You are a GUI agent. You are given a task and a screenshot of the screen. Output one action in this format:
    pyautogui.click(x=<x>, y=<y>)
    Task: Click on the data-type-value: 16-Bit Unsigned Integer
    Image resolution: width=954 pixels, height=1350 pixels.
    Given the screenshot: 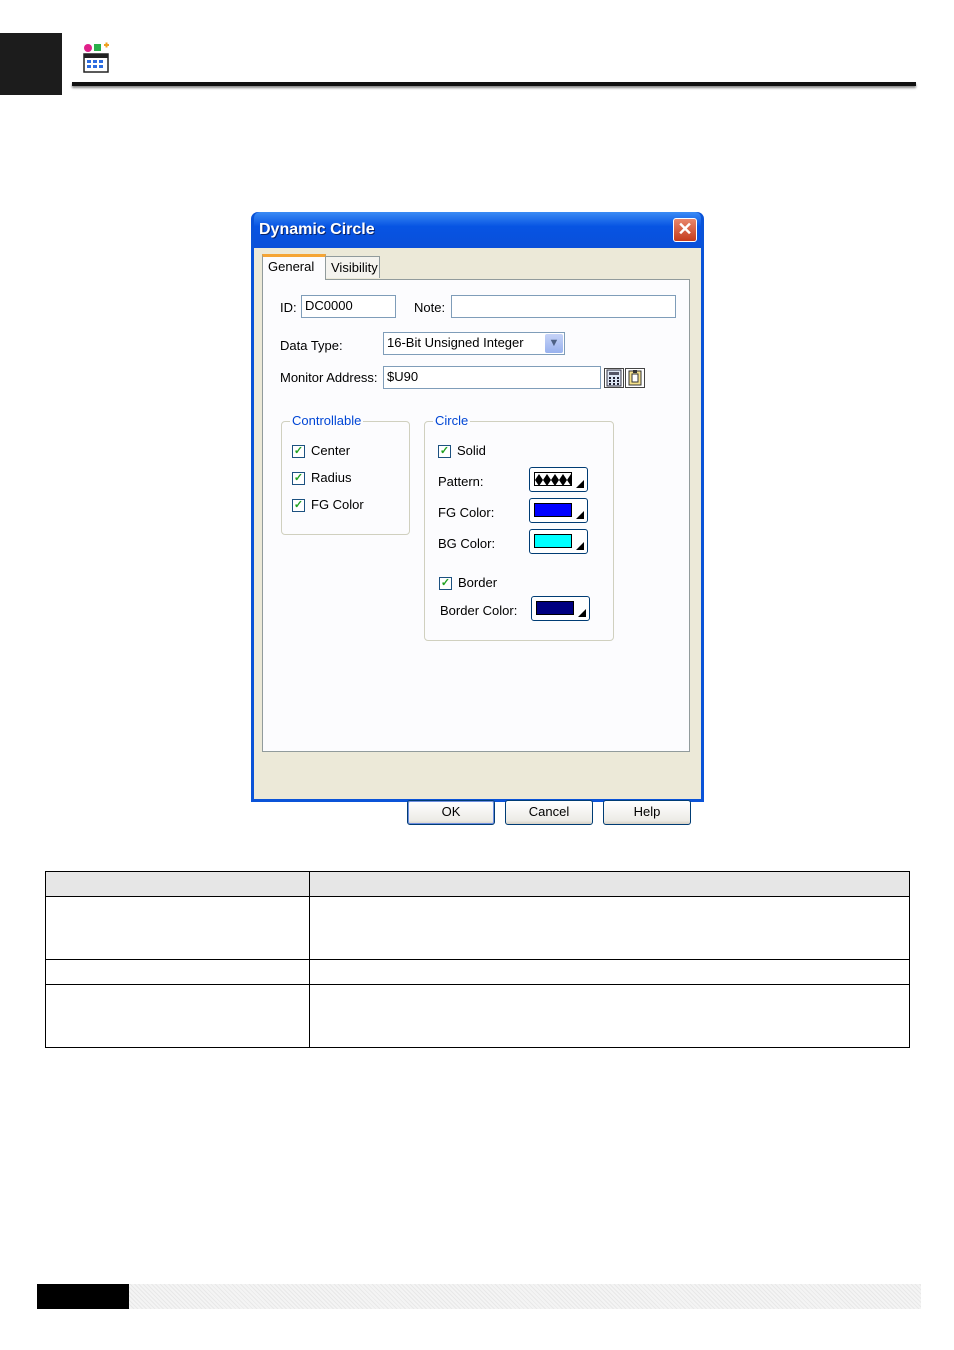 What is the action you would take?
    pyautogui.click(x=455, y=342)
    